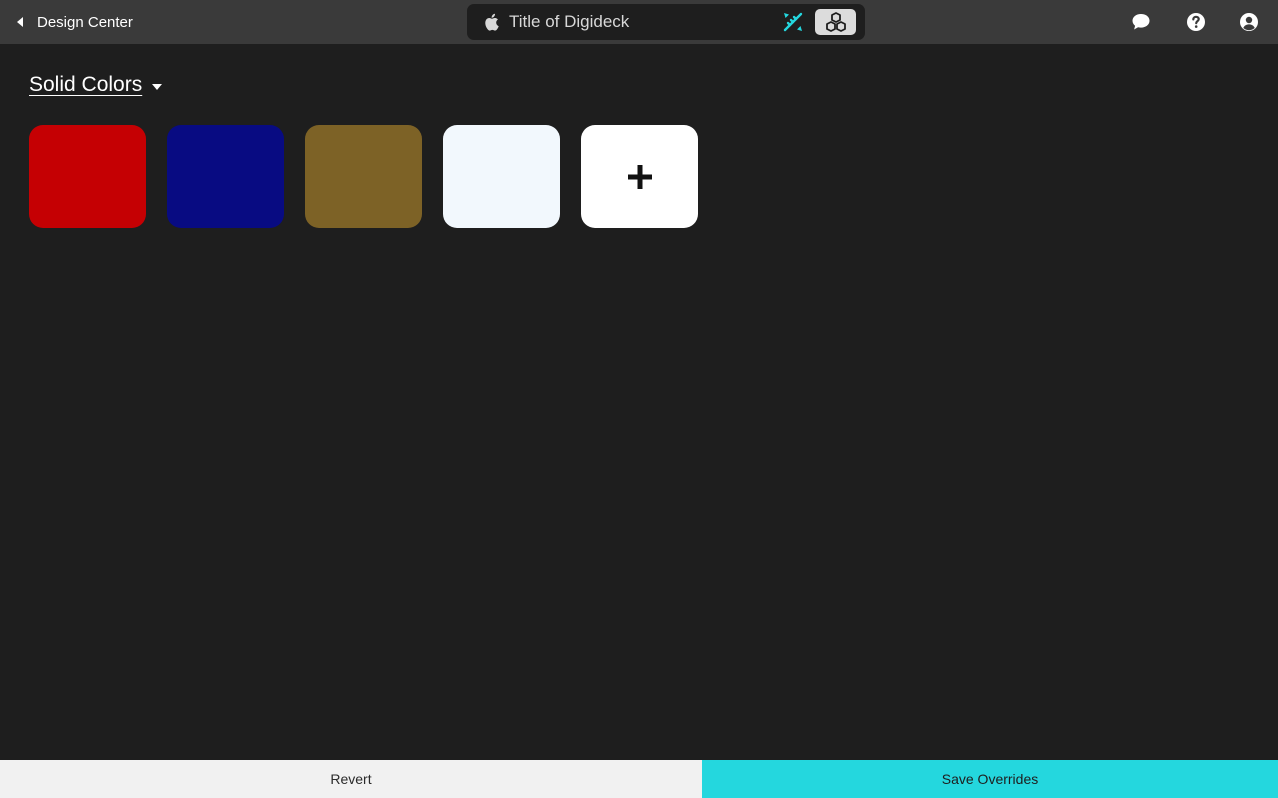 The width and height of the screenshot is (1278, 798). I want to click on caret-down-icon, so click(157, 87).